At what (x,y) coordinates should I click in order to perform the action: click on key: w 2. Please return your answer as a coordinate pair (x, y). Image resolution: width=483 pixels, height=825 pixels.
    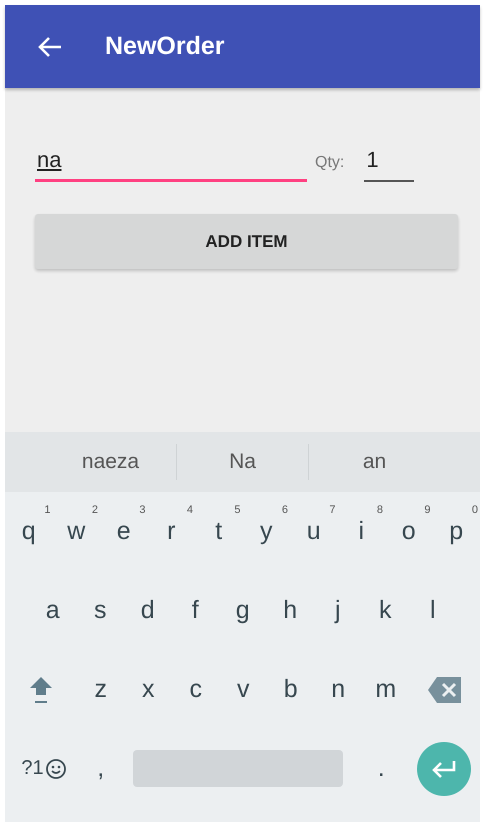
    Looking at the image, I should click on (76, 532).